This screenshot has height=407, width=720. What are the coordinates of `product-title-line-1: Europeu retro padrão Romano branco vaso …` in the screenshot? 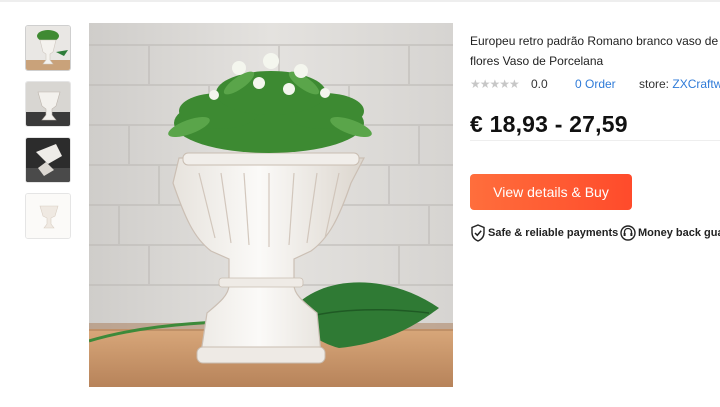 It's located at (595, 41).